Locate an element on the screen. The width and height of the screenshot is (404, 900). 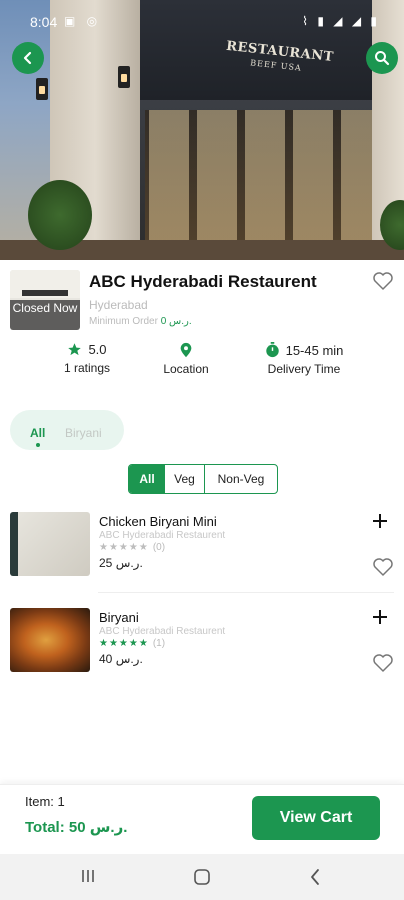
rating-count: 1 ratings is located at coordinates (87, 368).